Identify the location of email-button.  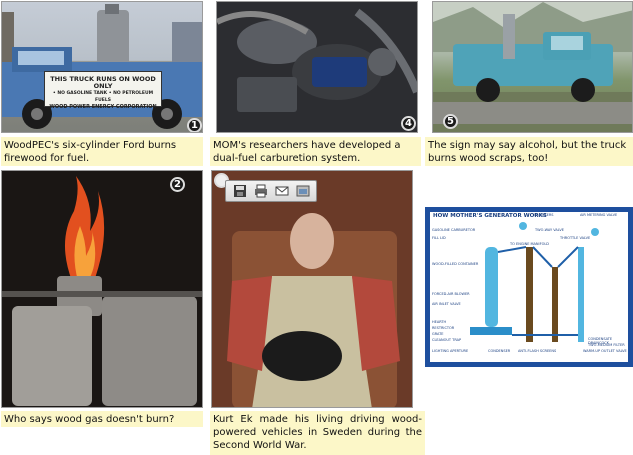
(282, 191).